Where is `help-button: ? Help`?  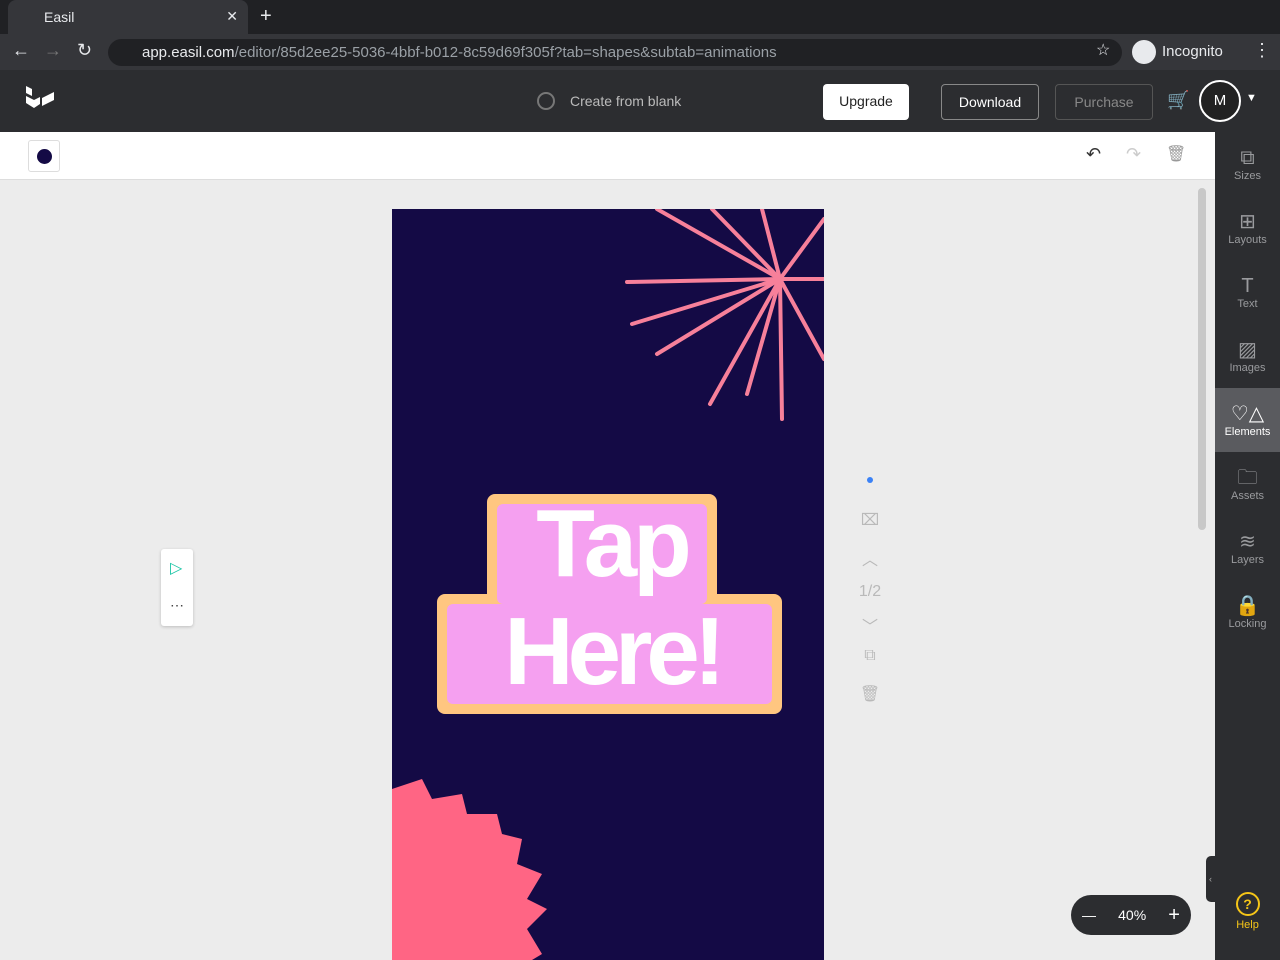 help-button: ? Help is located at coordinates (1247, 911).